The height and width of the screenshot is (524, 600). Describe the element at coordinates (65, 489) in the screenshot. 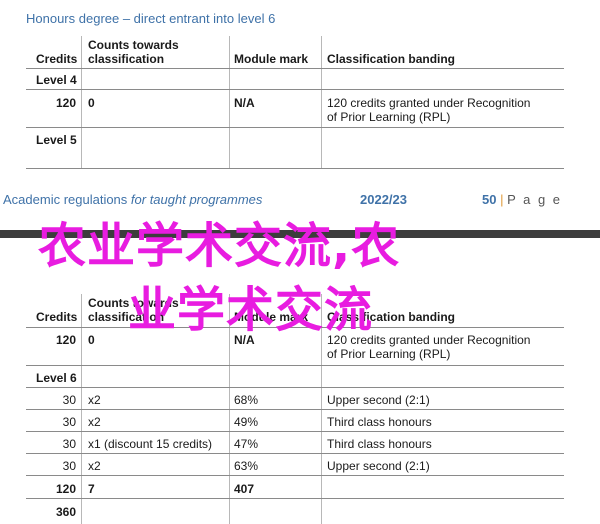

I see `total-credits-cell: 120` at that location.